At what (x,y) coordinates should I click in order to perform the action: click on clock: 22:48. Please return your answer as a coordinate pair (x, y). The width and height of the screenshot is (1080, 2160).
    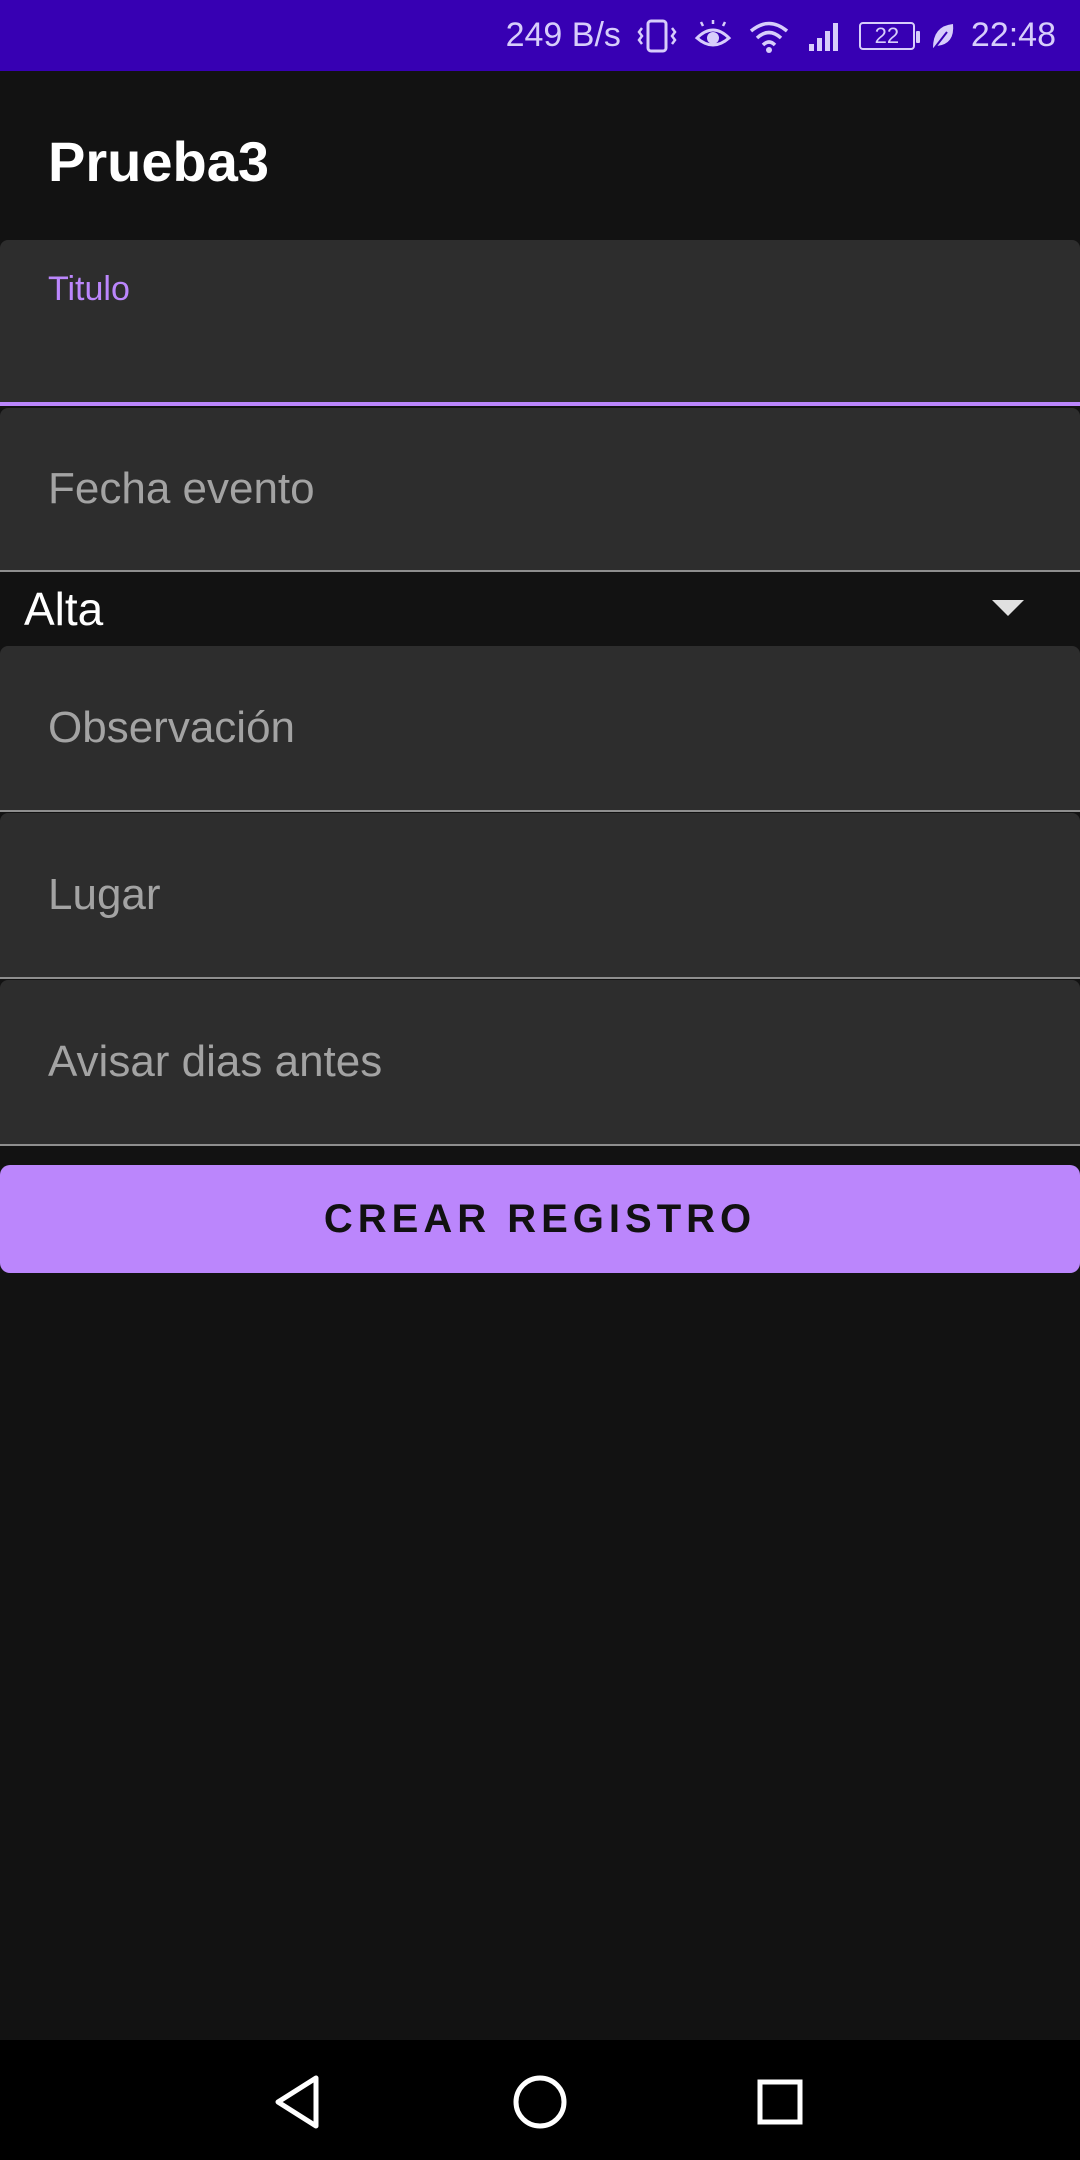
    Looking at the image, I should click on (1013, 35).